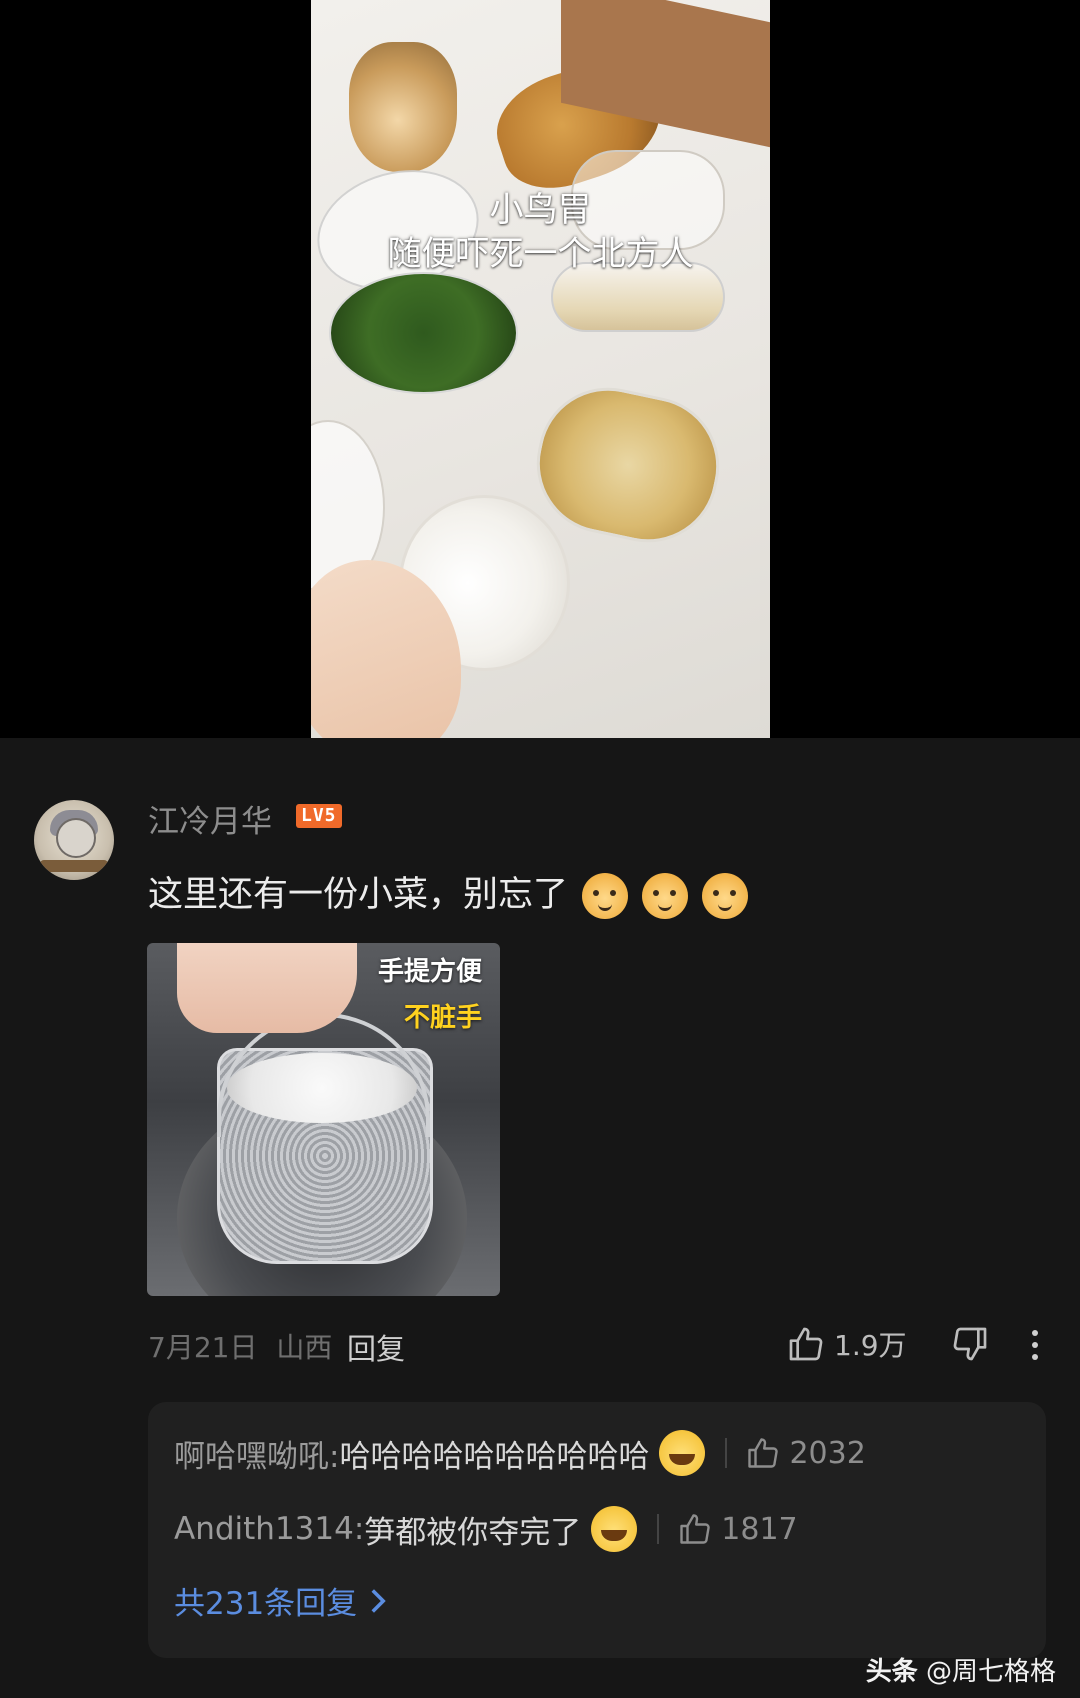 The width and height of the screenshot is (1080, 1698). Describe the element at coordinates (540, 232) in the screenshot. I see `video-caption: 小鸟胃 随便吓死一个北方人` at that location.